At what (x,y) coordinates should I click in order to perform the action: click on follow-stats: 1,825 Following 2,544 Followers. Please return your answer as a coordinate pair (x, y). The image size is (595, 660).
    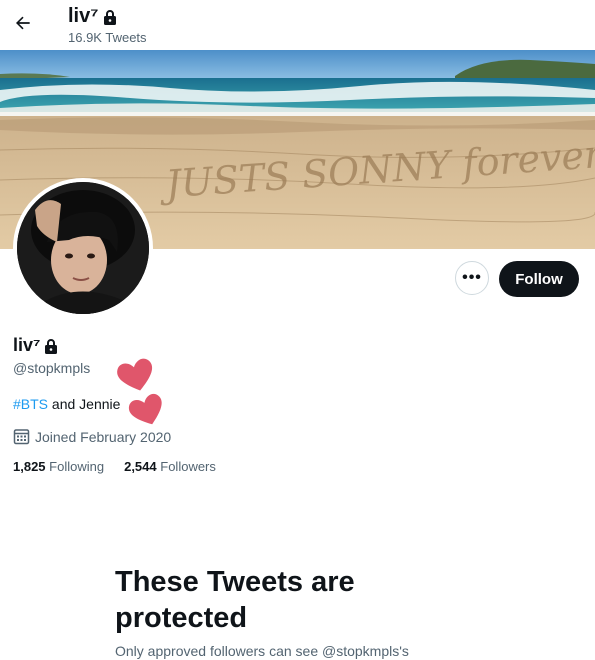
    Looking at the image, I should click on (114, 466).